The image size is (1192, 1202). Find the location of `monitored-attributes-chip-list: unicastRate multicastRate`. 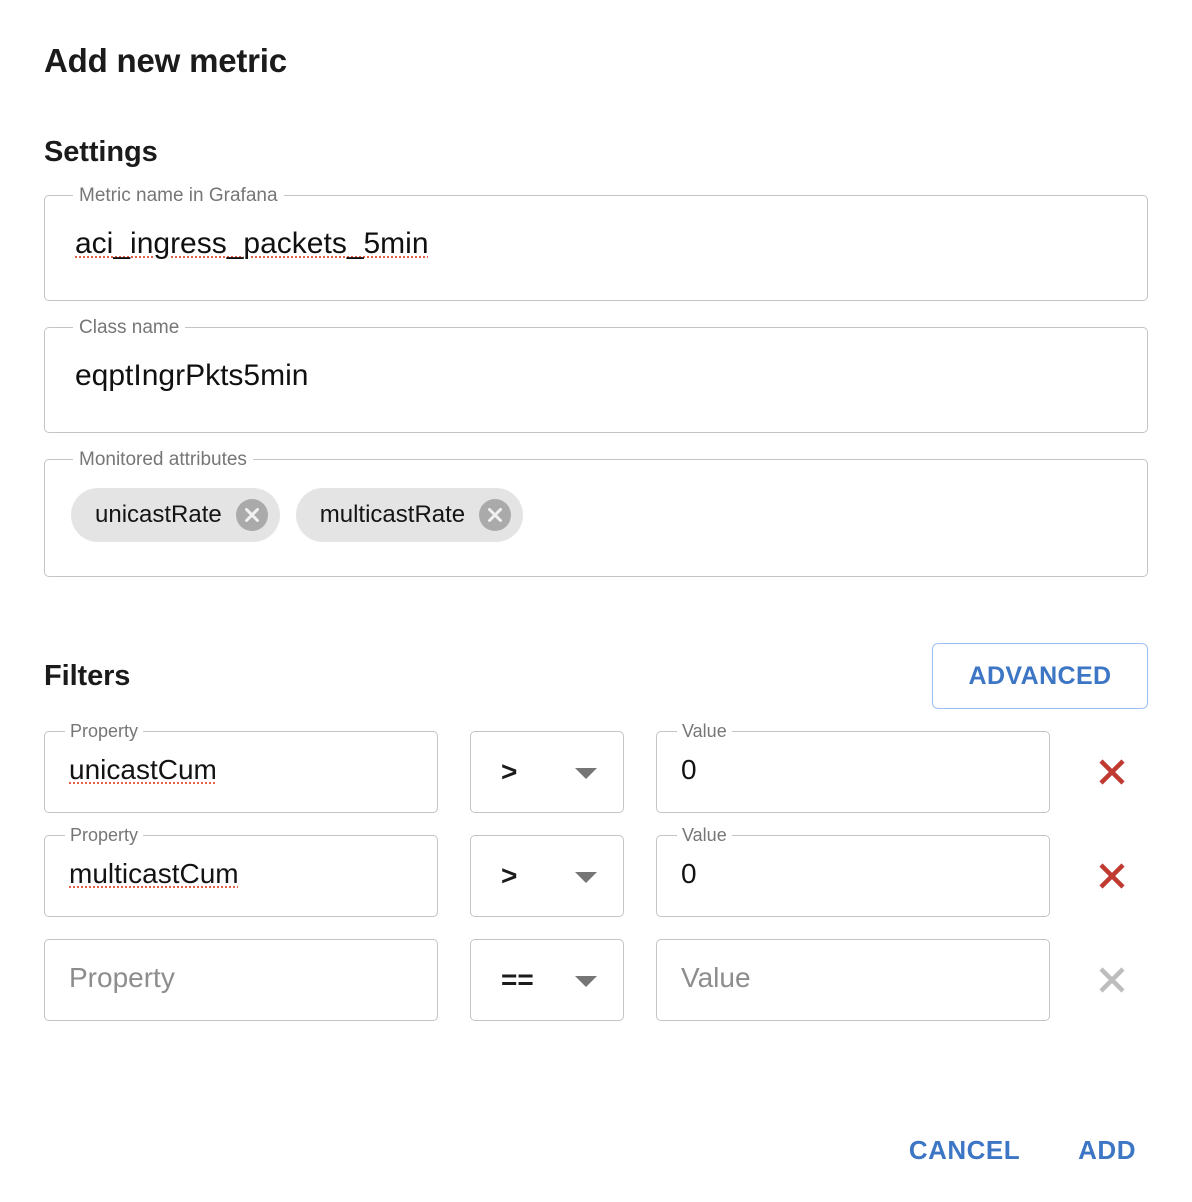

monitored-attributes-chip-list: unicastRate multicastRate is located at coordinates (297, 515).